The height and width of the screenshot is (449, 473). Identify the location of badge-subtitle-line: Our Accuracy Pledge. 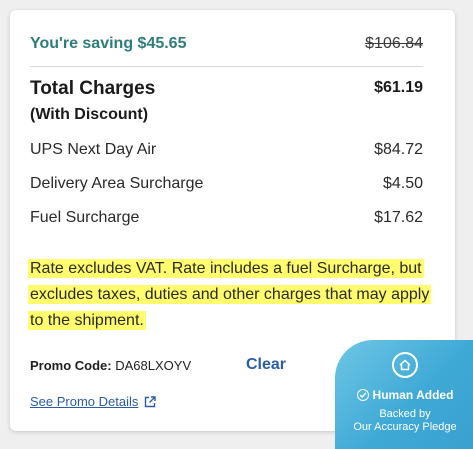
(405, 427).